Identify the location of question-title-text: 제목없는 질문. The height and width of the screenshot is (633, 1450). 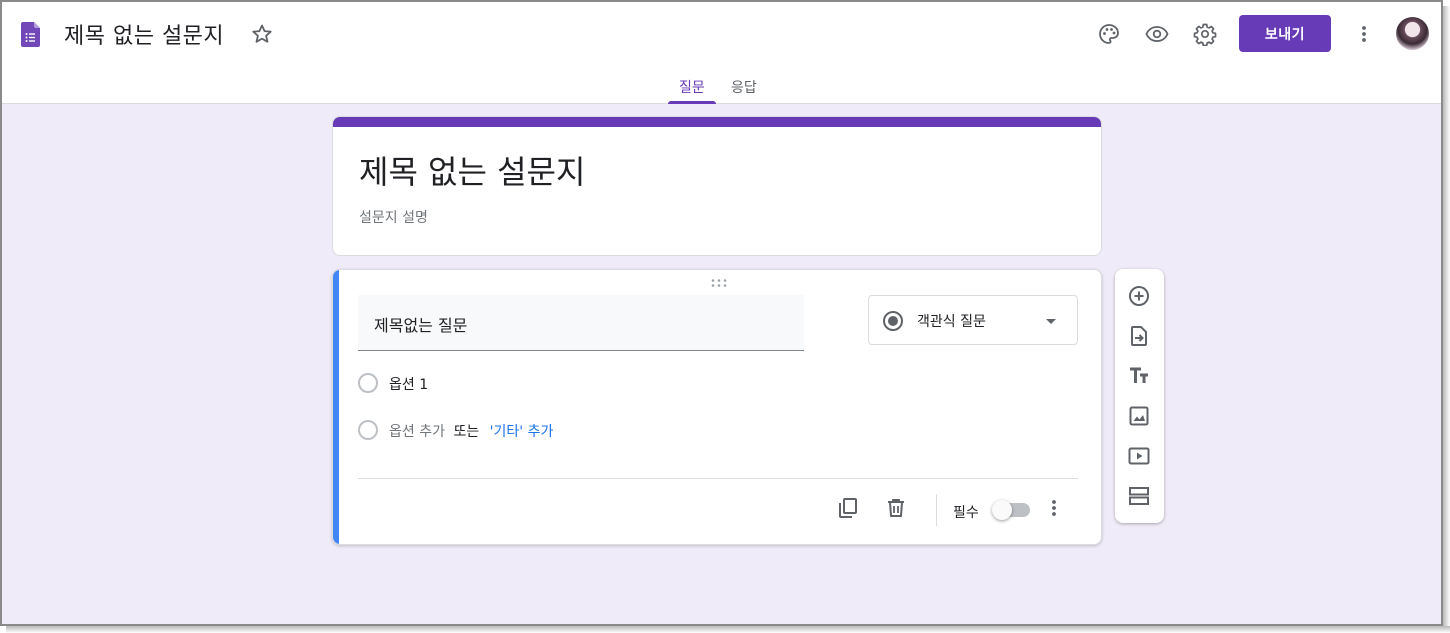
(421, 325).